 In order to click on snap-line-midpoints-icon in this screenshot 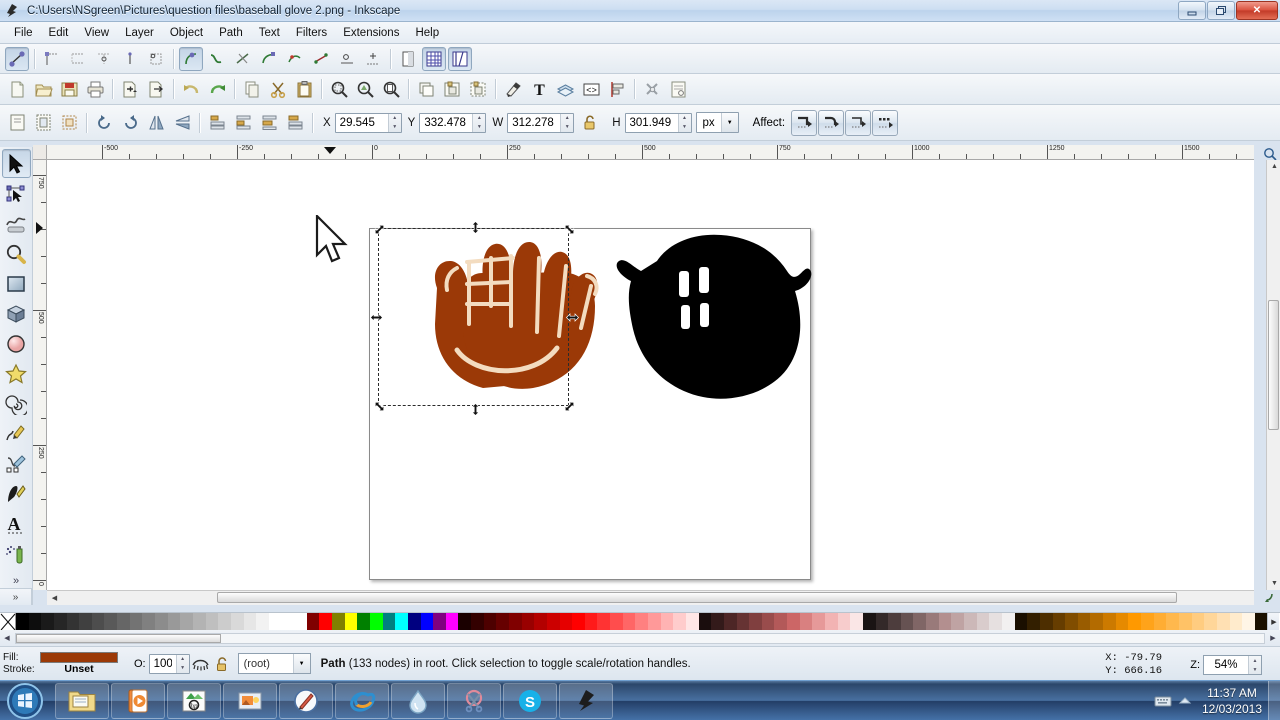, I will do `click(321, 59)`.